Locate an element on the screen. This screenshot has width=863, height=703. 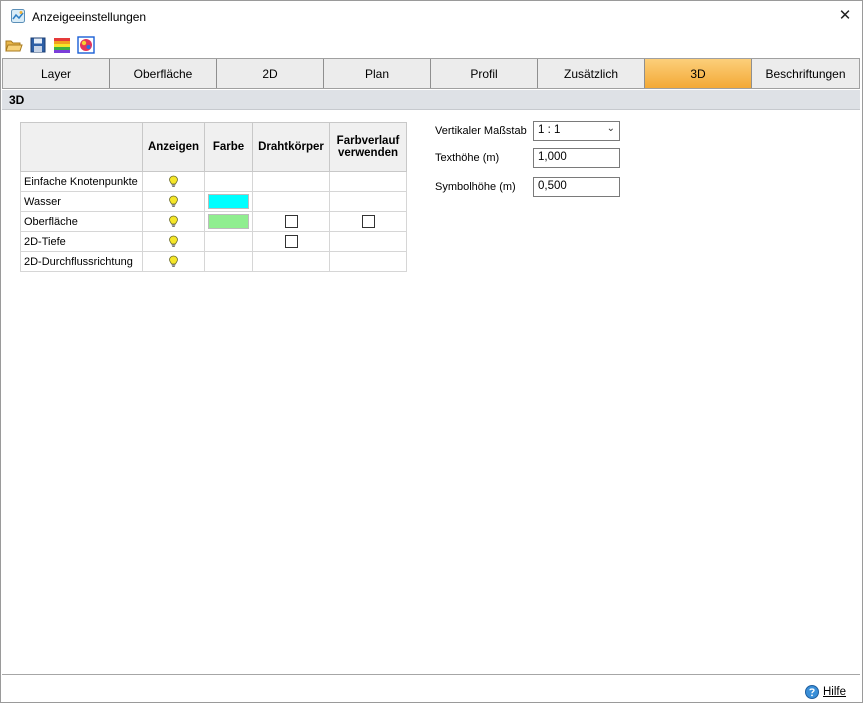
tab-layer: Layer is located at coordinates (56, 73).